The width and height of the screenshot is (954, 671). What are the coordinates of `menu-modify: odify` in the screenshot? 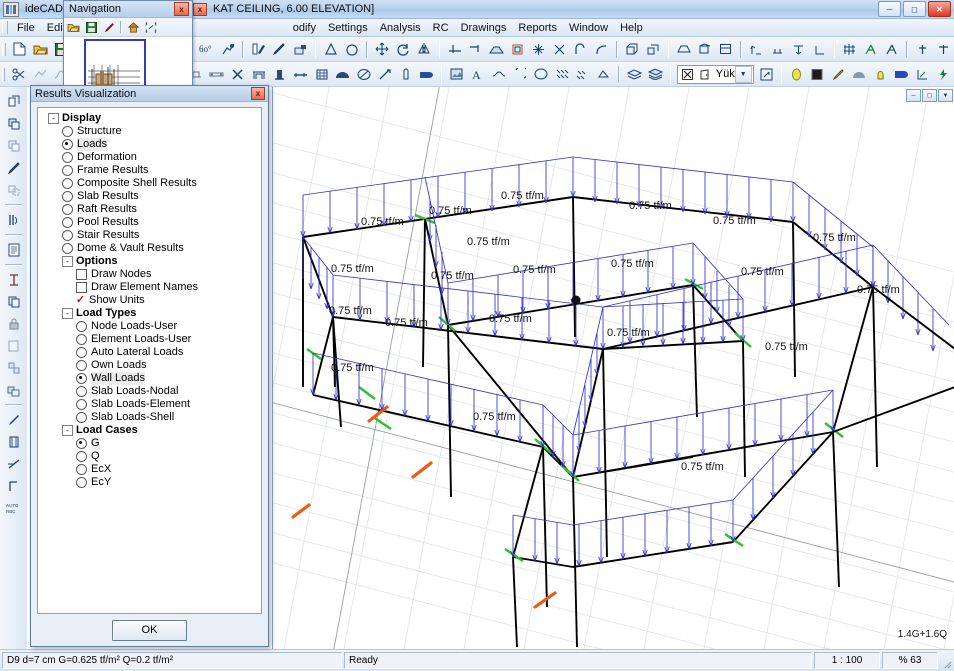 It's located at (304, 28).